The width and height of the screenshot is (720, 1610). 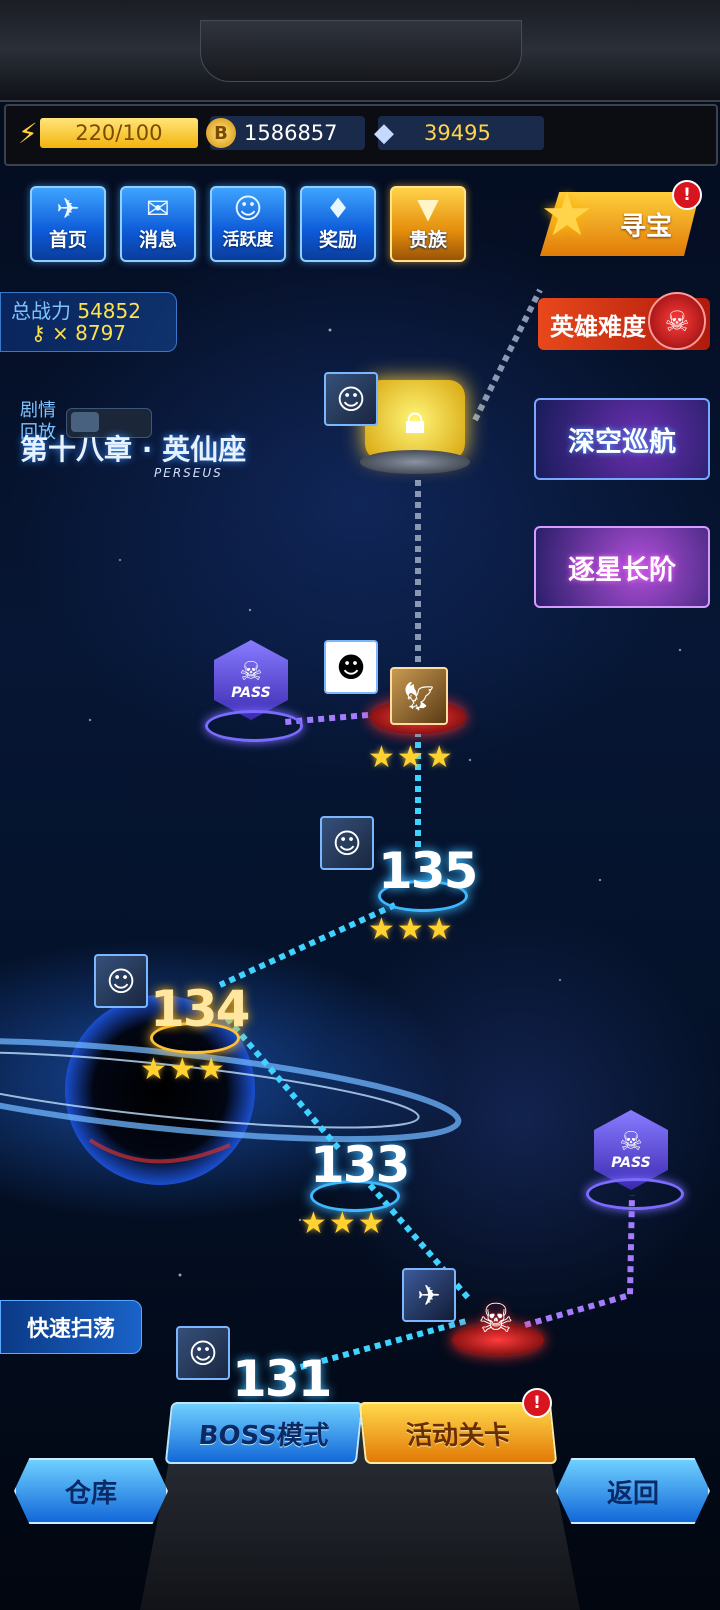 I want to click on locked-level-node: 🔒︎, so click(x=415, y=420).